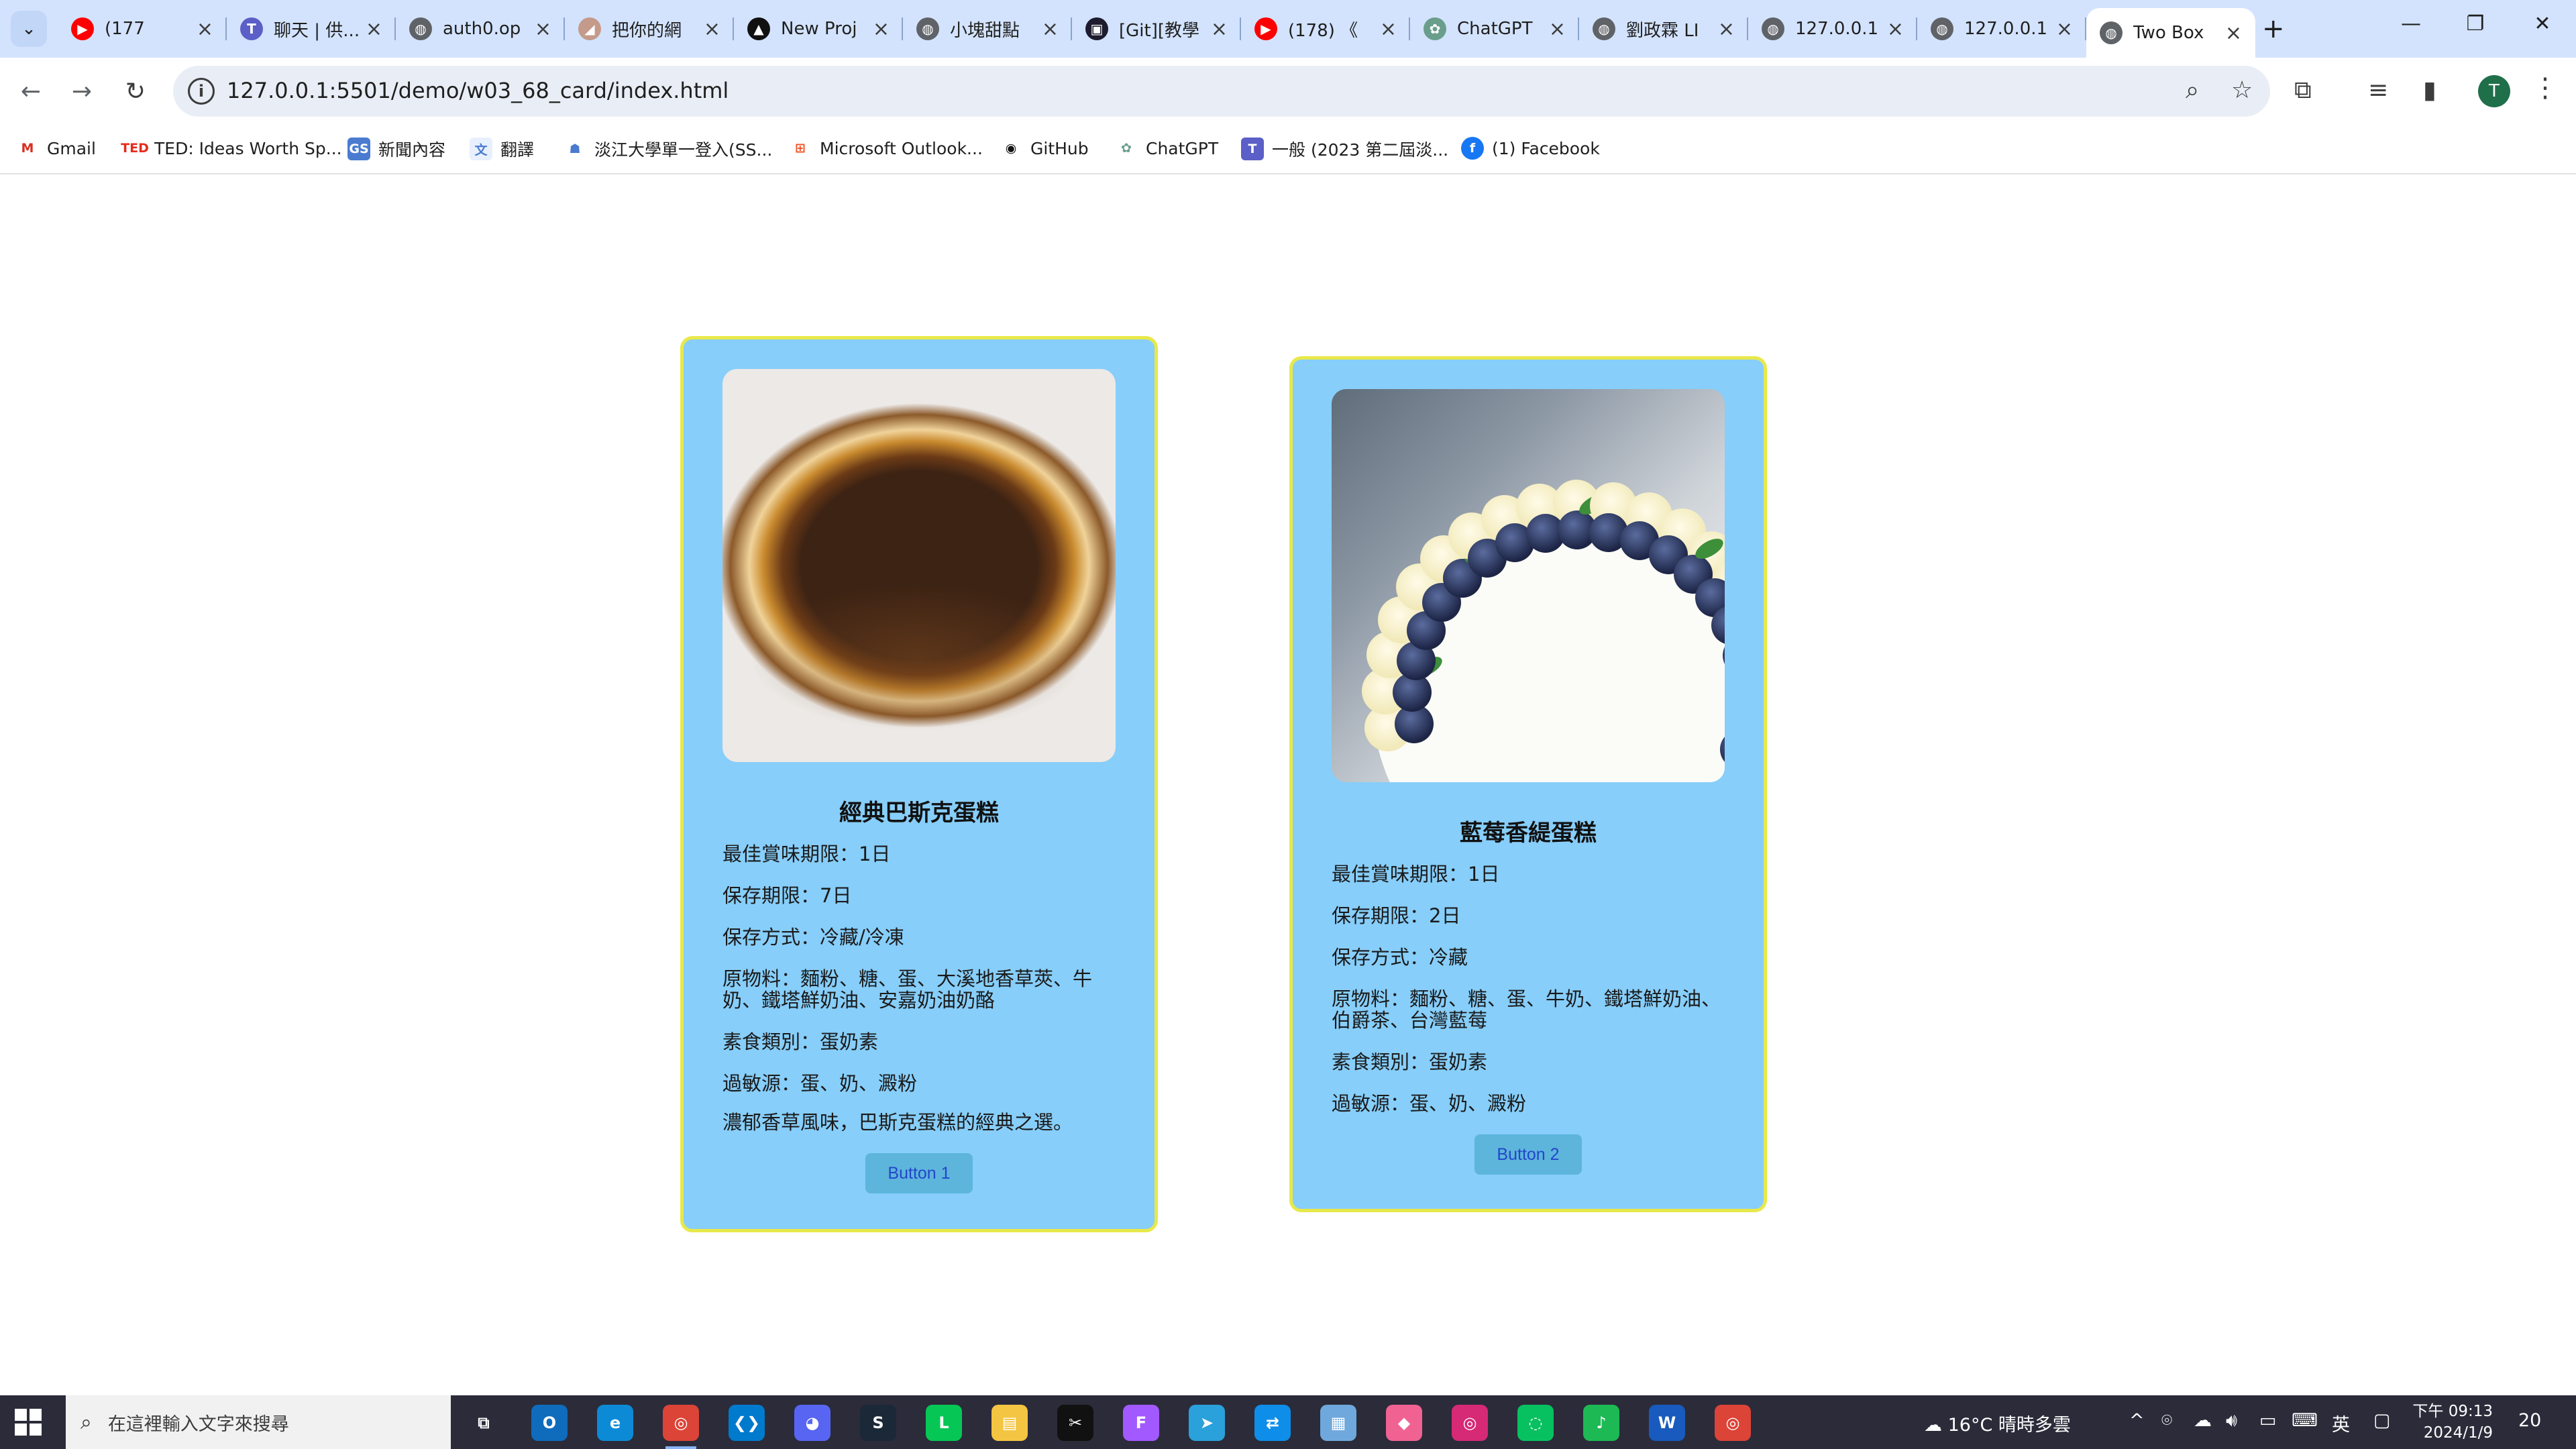 This screenshot has width=2576, height=1449. What do you see at coordinates (2411, 24) in the screenshot?
I see `minimize-button: —` at bounding box center [2411, 24].